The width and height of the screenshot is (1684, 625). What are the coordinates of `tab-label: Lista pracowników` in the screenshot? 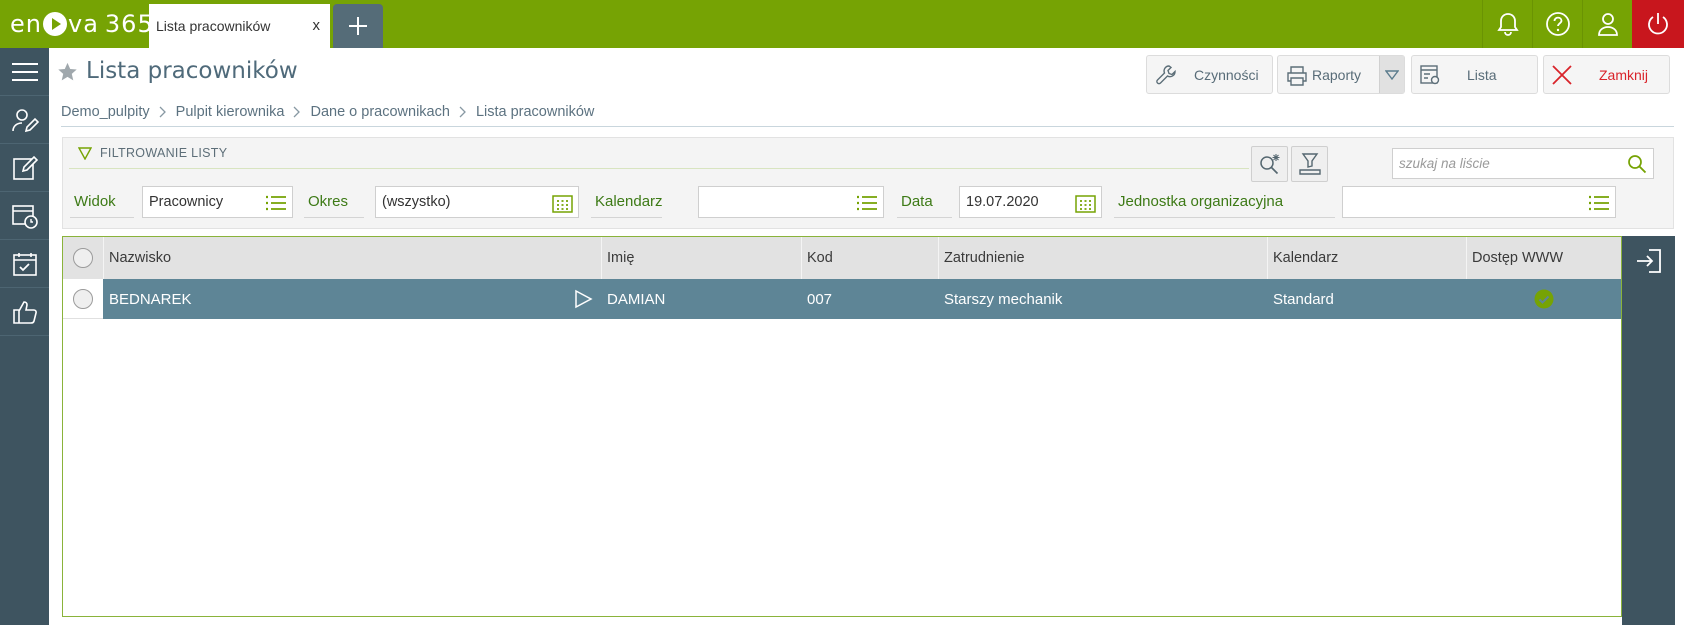 It's located at (213, 26).